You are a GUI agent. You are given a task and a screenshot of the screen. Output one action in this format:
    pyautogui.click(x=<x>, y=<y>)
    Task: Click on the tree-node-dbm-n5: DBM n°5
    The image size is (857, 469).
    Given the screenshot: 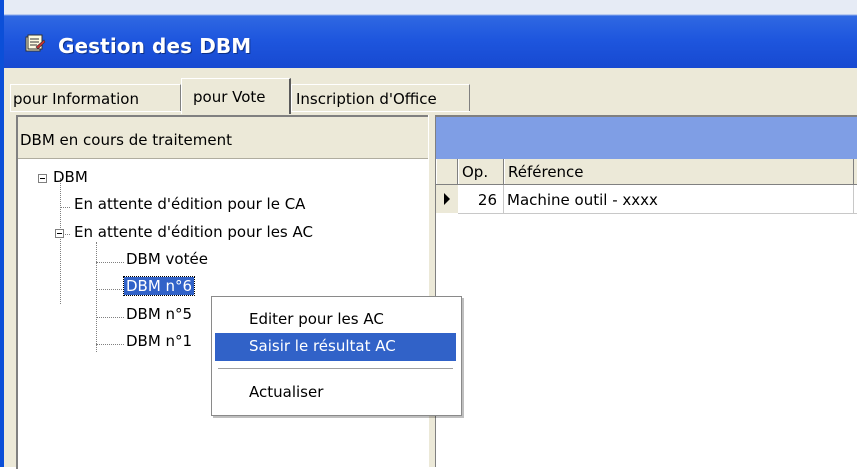 What is the action you would take?
    pyautogui.click(x=159, y=314)
    